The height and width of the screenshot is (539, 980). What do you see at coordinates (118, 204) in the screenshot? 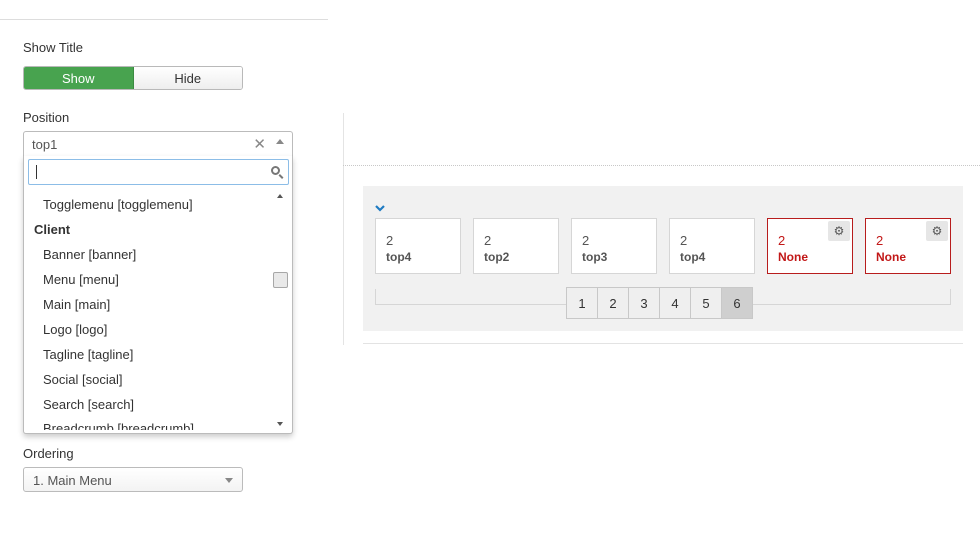
I see `option-togglemenu: Togglemenu [togglemenu]` at bounding box center [118, 204].